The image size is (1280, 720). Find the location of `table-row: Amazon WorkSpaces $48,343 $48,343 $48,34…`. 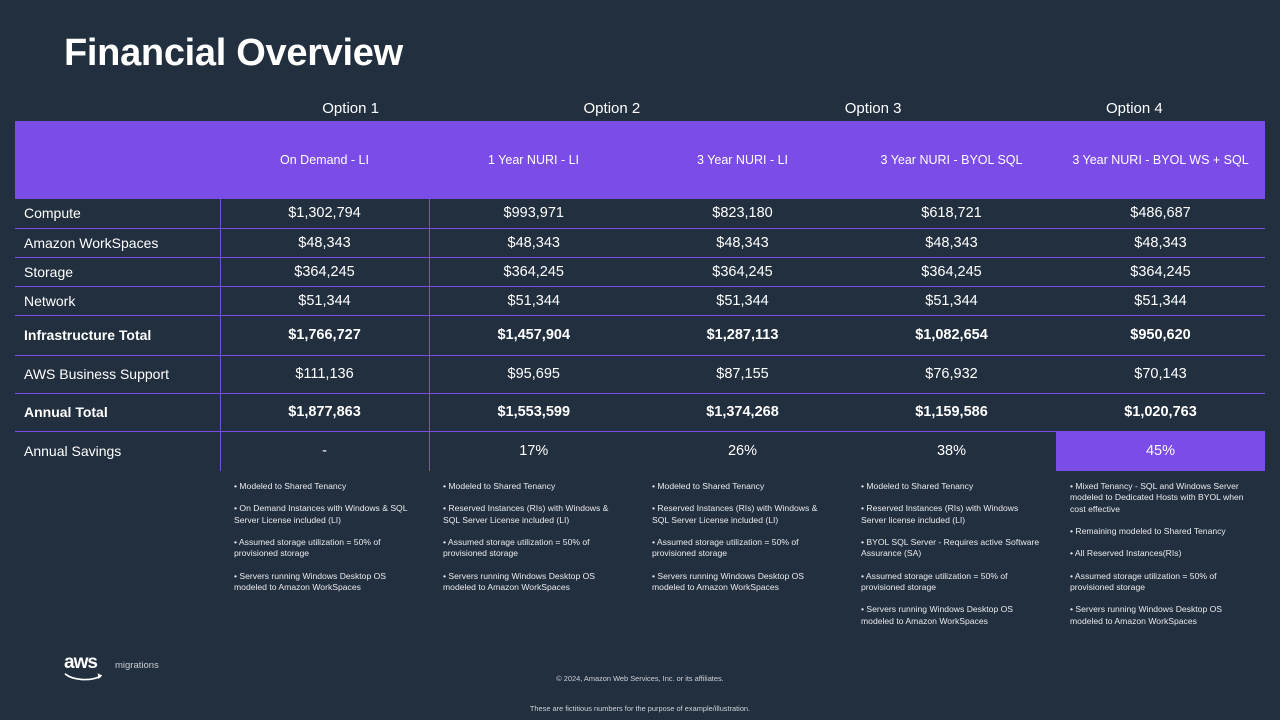

table-row: Amazon WorkSpaces $48,343 $48,343 $48,34… is located at coordinates (640, 242).